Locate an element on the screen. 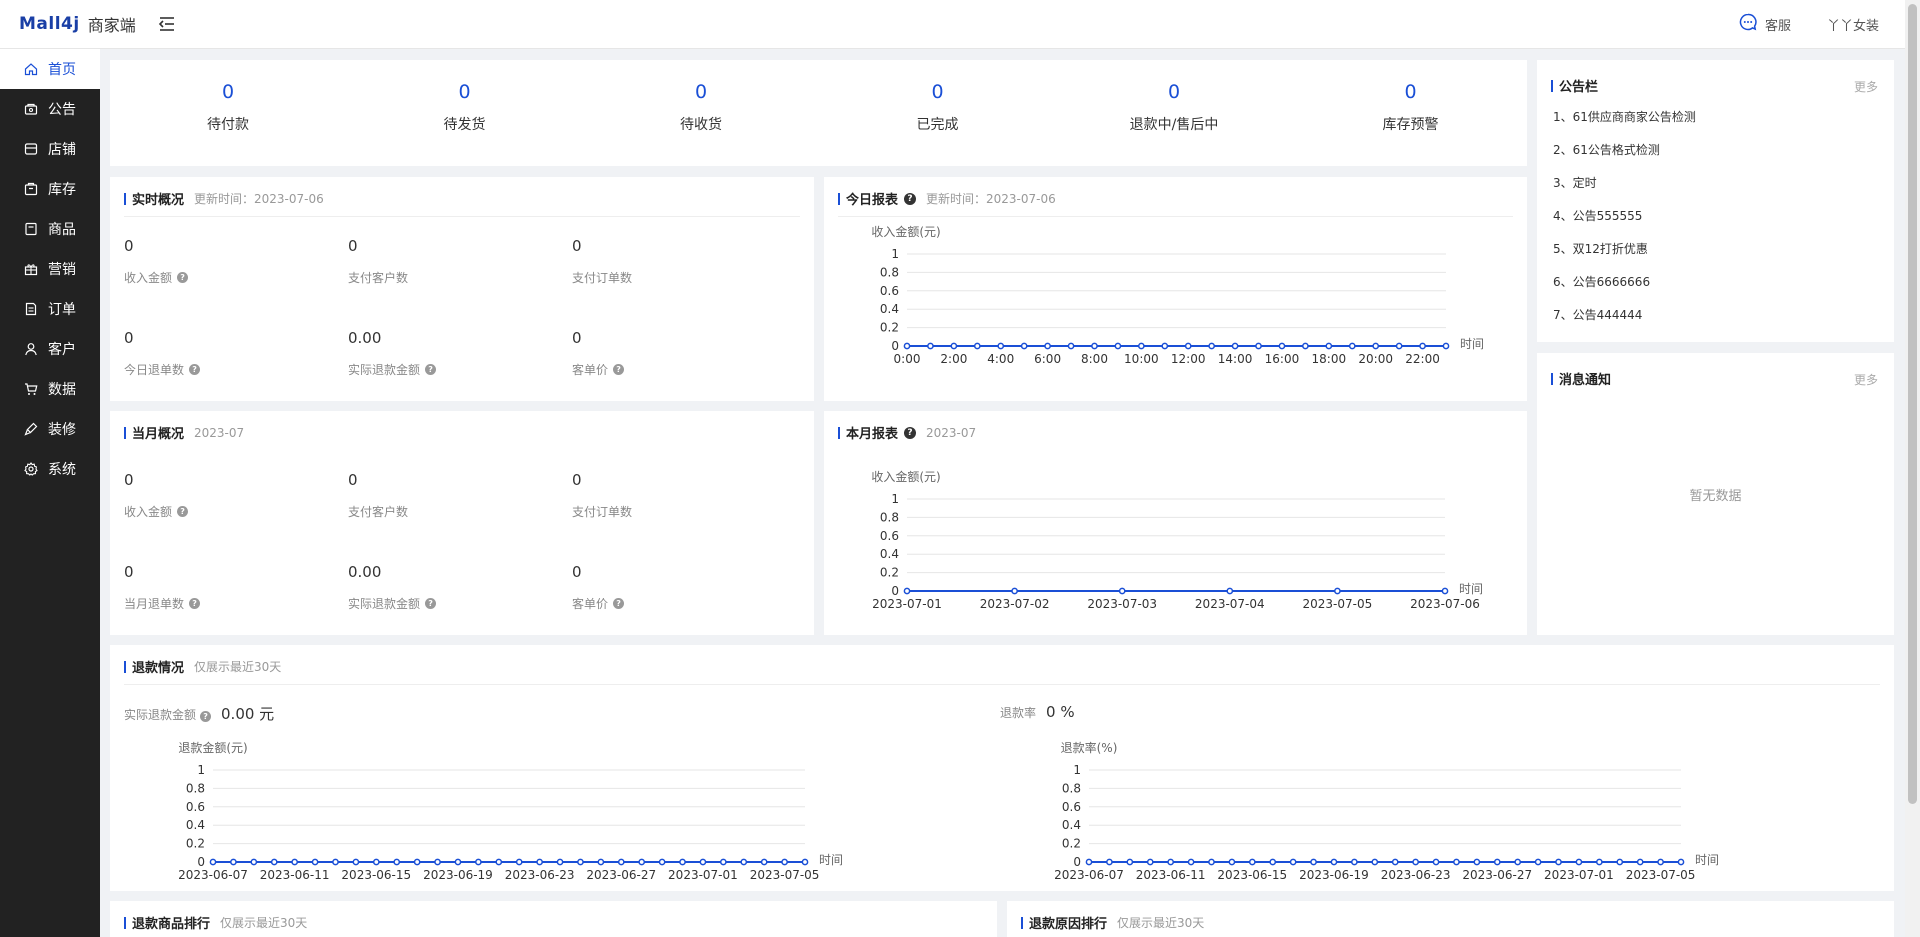 This screenshot has width=1920, height=937. stat-item: 0 已完成 is located at coordinates (938, 107).